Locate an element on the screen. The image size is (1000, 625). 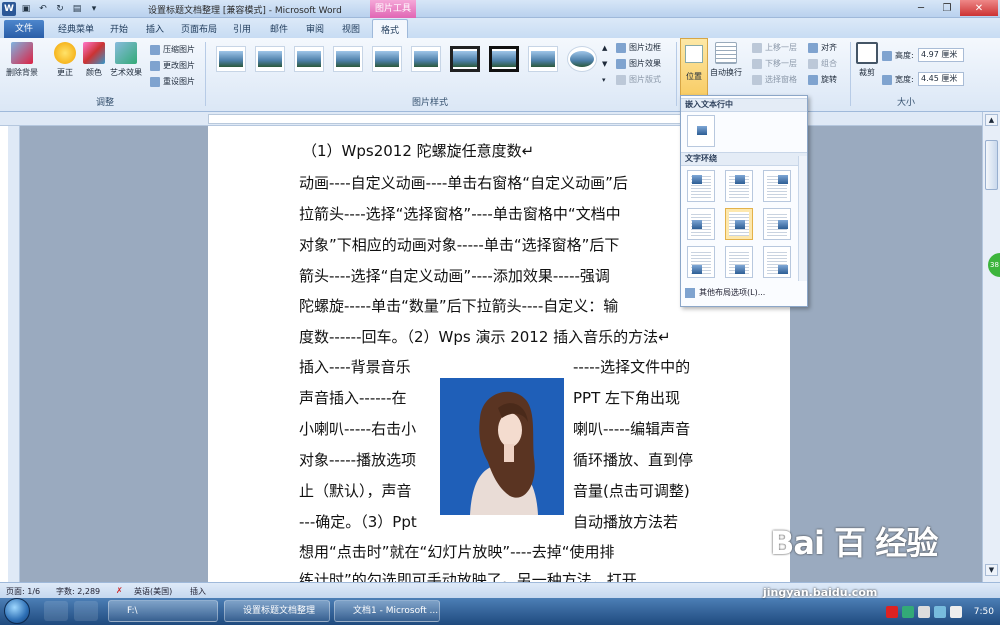
vertical-scrollbar: ▲ ▼ is located at coordinates (991, 347).